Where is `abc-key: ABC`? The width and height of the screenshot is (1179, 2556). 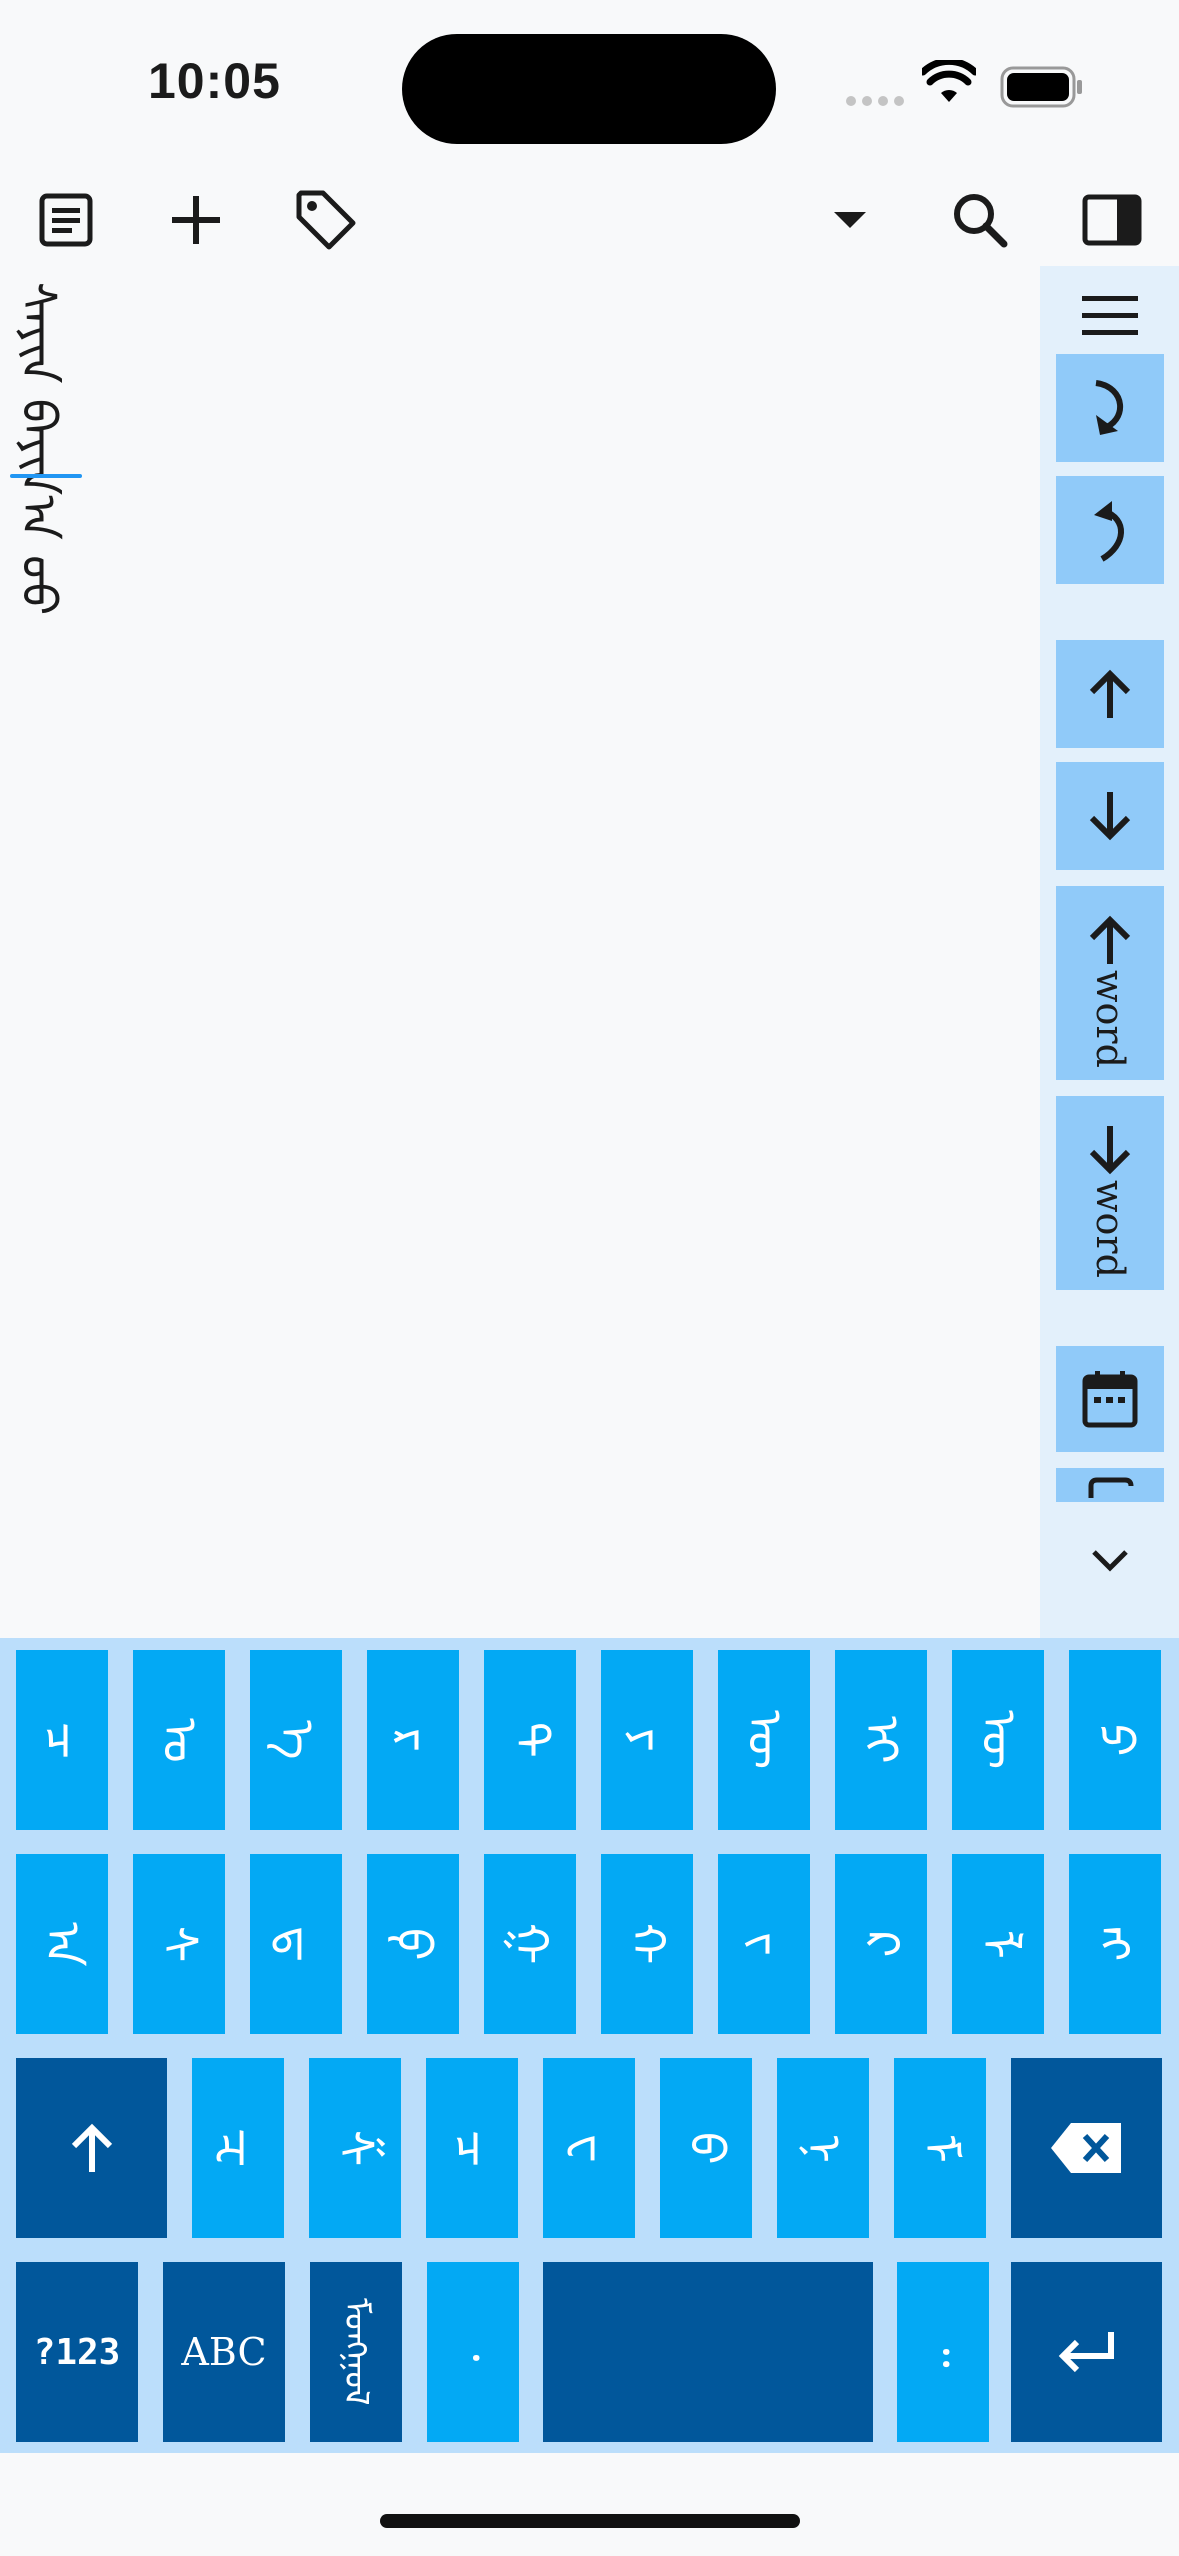
abc-key: ABC is located at coordinates (224, 2352).